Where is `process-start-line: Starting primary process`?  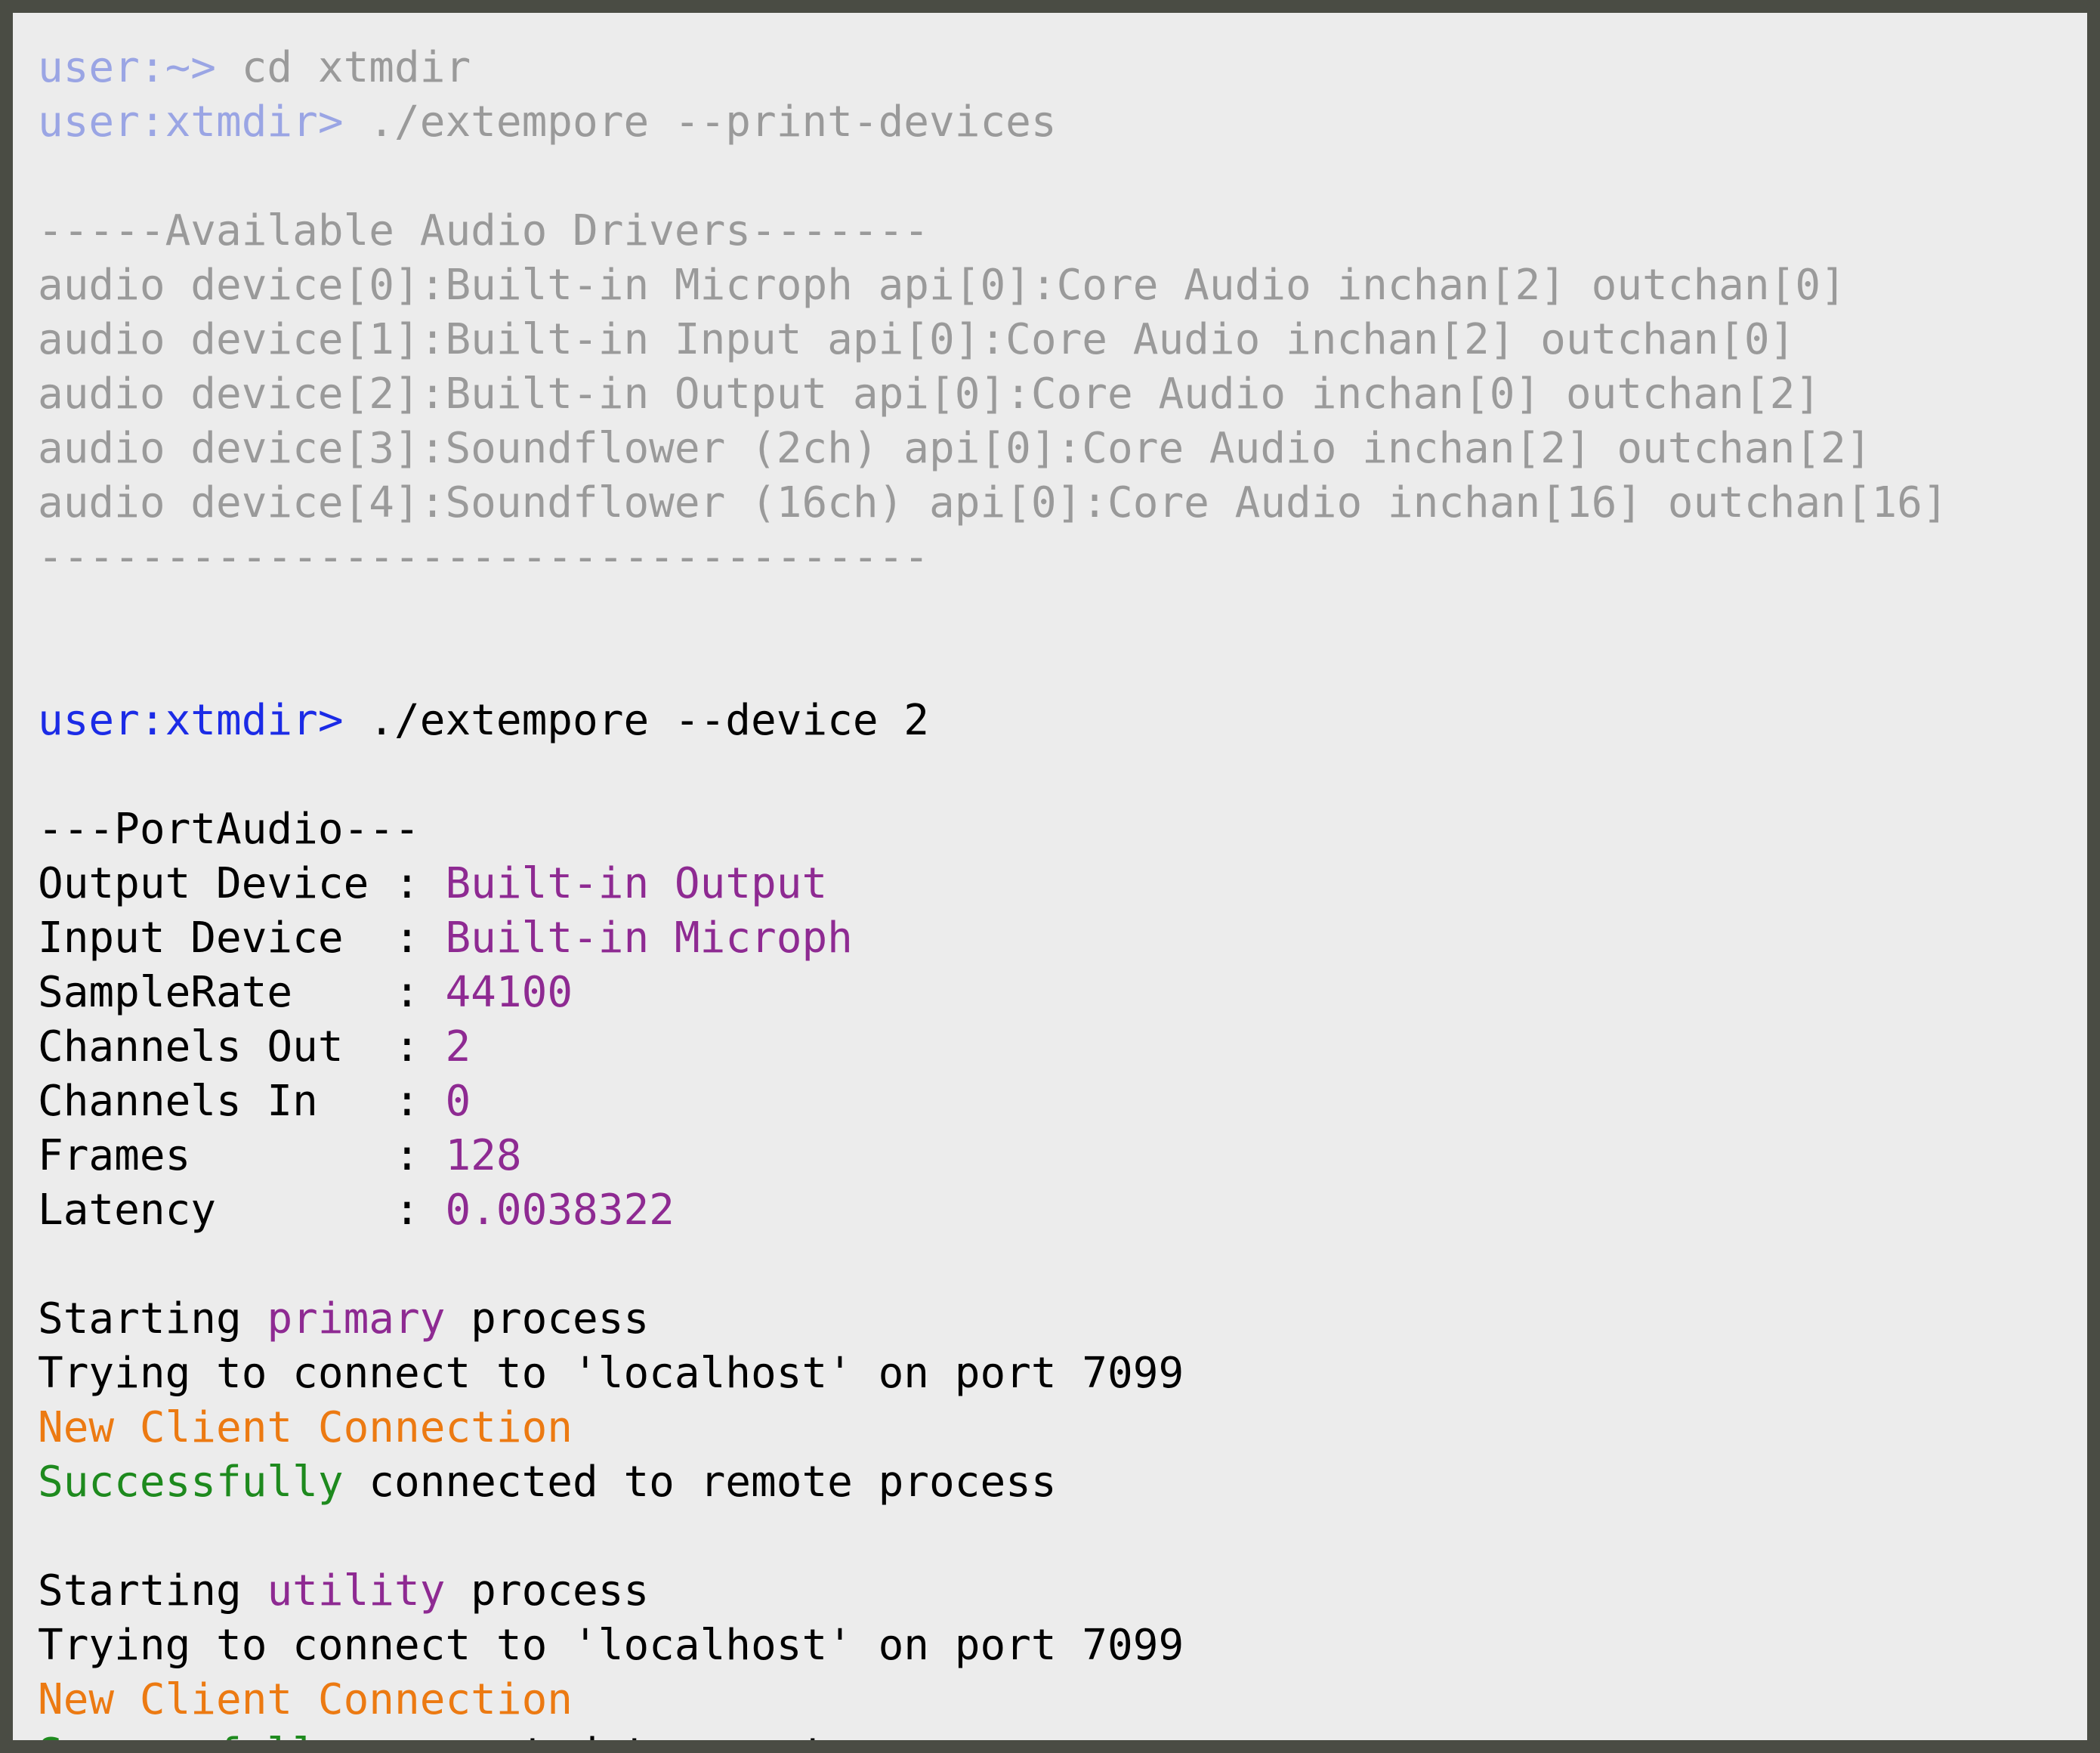
process-start-line: Starting primary process is located at coordinates (1062, 1319).